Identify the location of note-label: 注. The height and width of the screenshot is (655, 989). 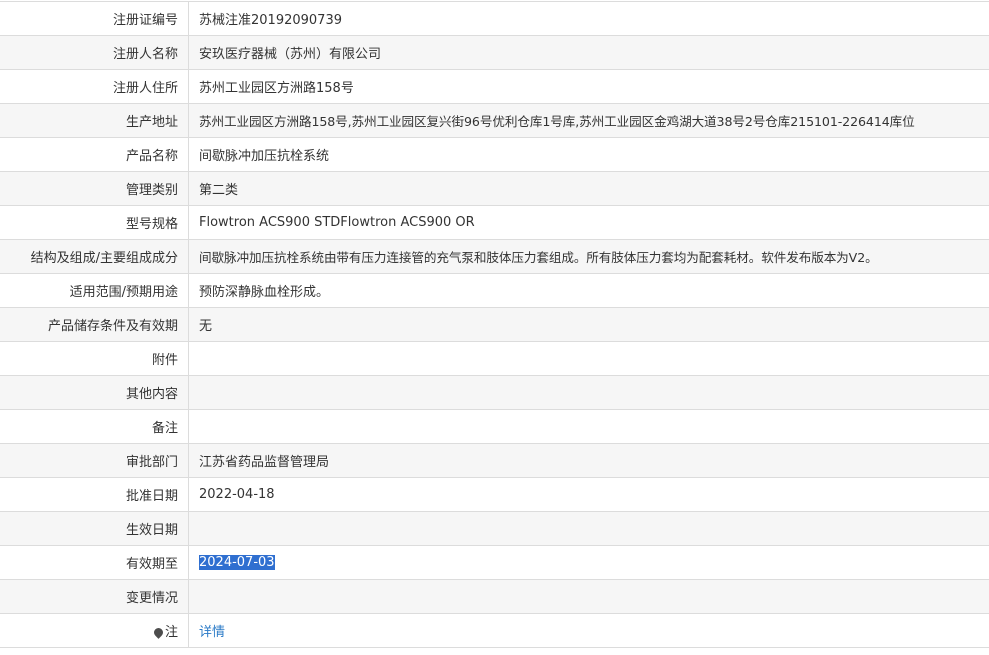
(171, 632).